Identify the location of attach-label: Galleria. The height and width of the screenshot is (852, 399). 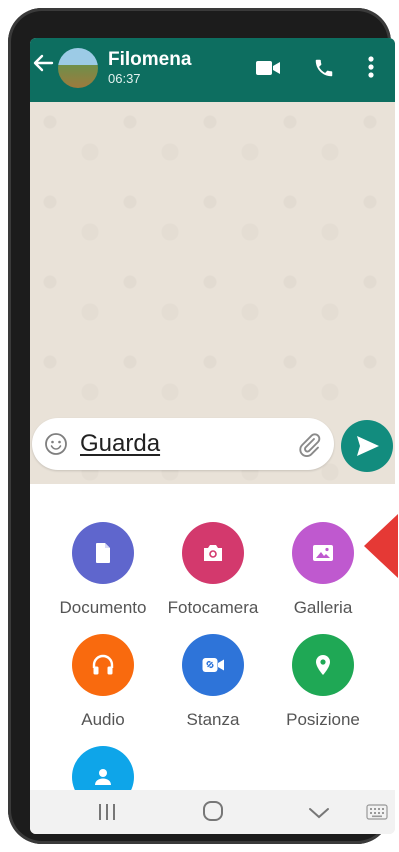
(323, 607).